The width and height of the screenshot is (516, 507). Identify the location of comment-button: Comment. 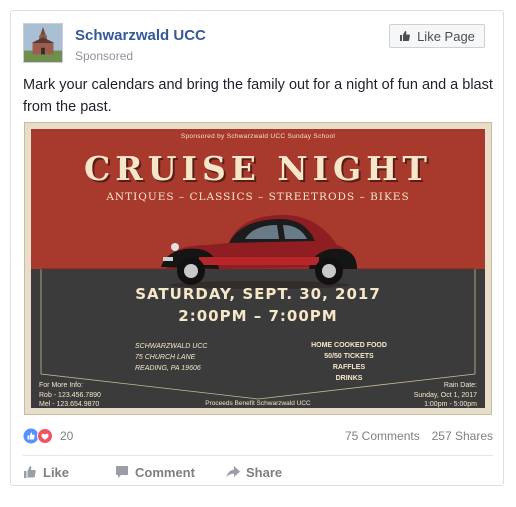
(155, 472).